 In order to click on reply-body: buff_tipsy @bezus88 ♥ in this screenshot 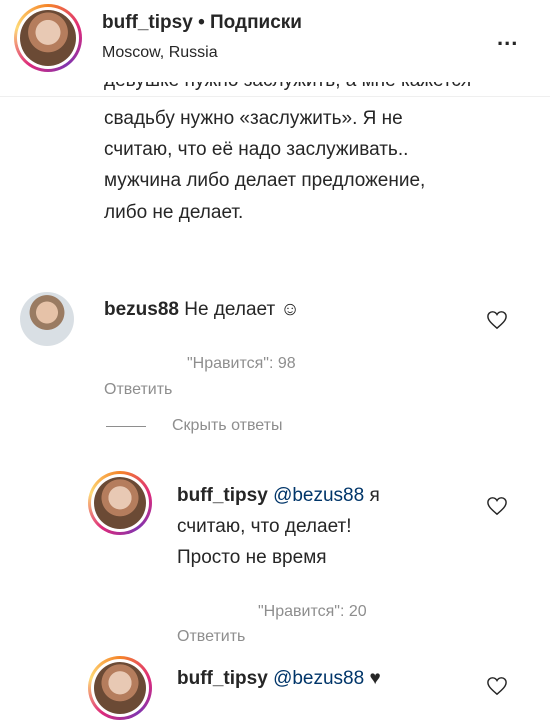, I will do `click(279, 678)`.